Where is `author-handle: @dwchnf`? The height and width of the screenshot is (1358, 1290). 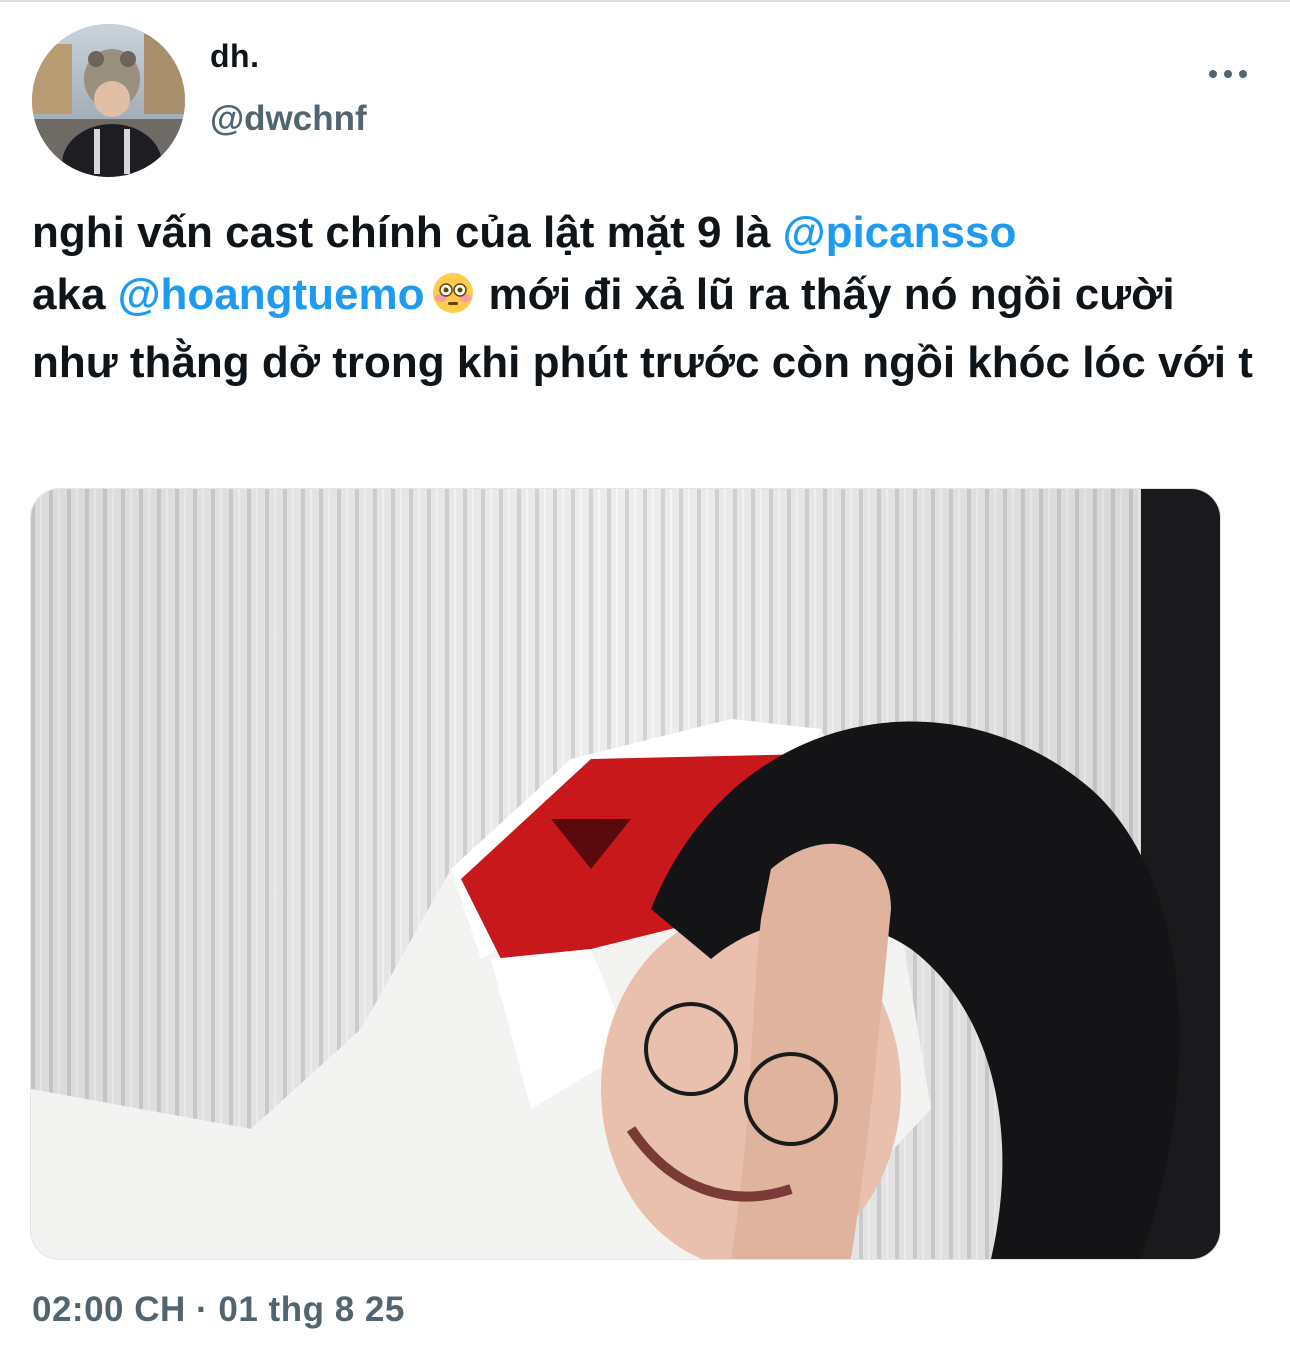 author-handle: @dwchnf is located at coordinates (288, 119).